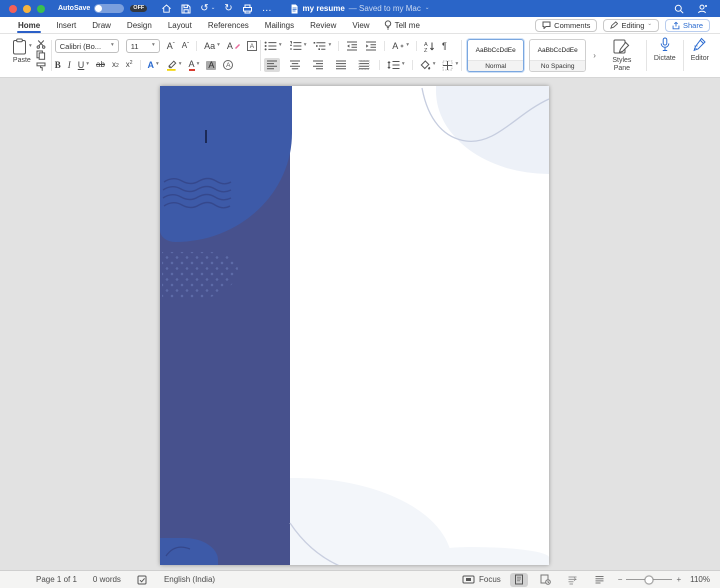 The height and width of the screenshot is (588, 720). Describe the element at coordinates (27, 8) in the screenshot. I see `minimize-window-button` at that location.